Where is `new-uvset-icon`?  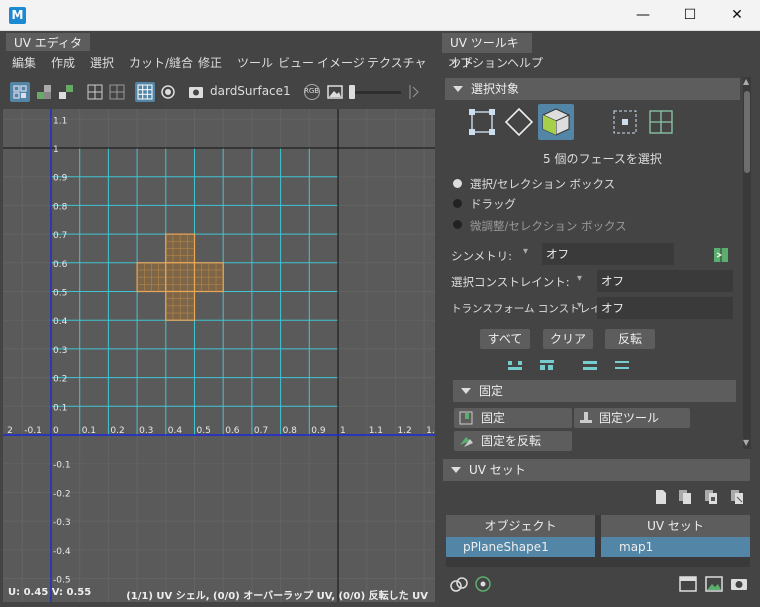 new-uvset-icon is located at coordinates (661, 497).